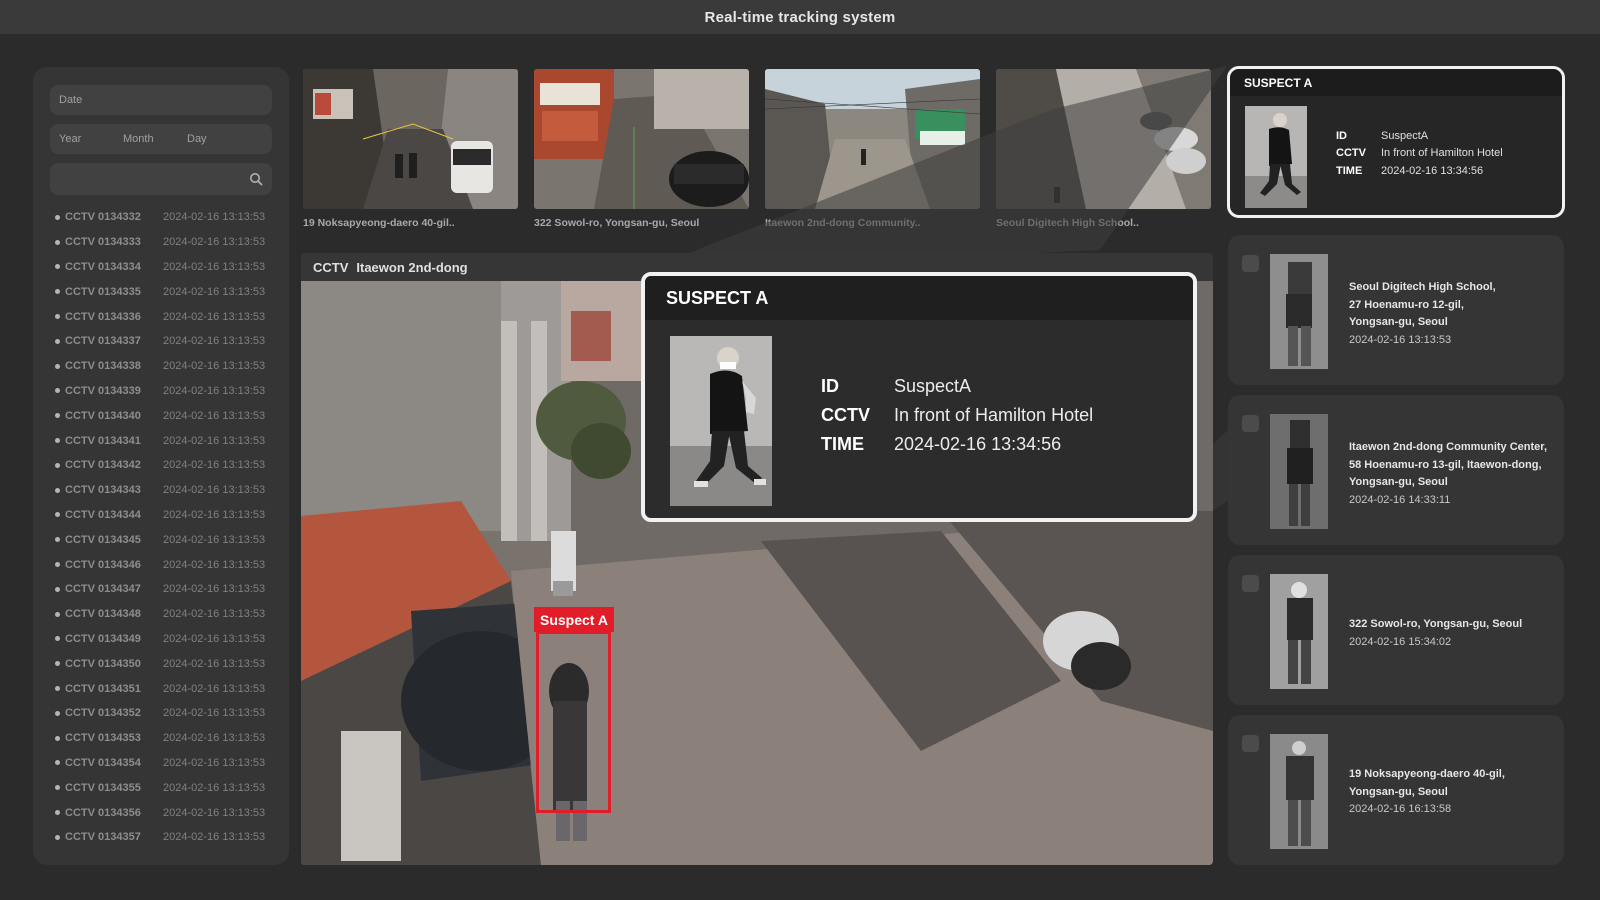 Image resolution: width=1600 pixels, height=900 pixels. What do you see at coordinates (161, 787) in the screenshot?
I see `cctv-list-item: CCTV 0134355 2024-02-16 13:13:53` at bounding box center [161, 787].